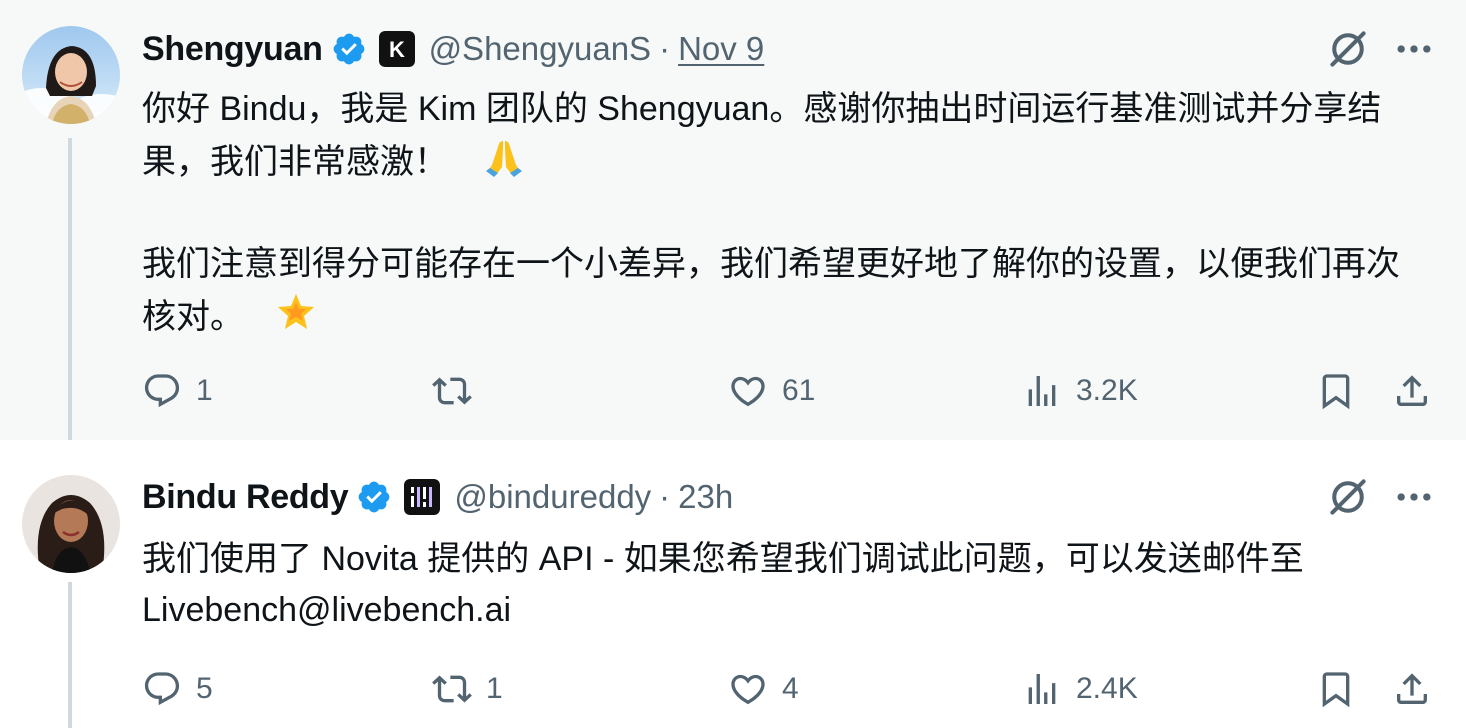 This screenshot has width=1466, height=728. I want to click on tweet-header: Shengyuan K @ShengyuanS · Nov 9, so click(453, 49).